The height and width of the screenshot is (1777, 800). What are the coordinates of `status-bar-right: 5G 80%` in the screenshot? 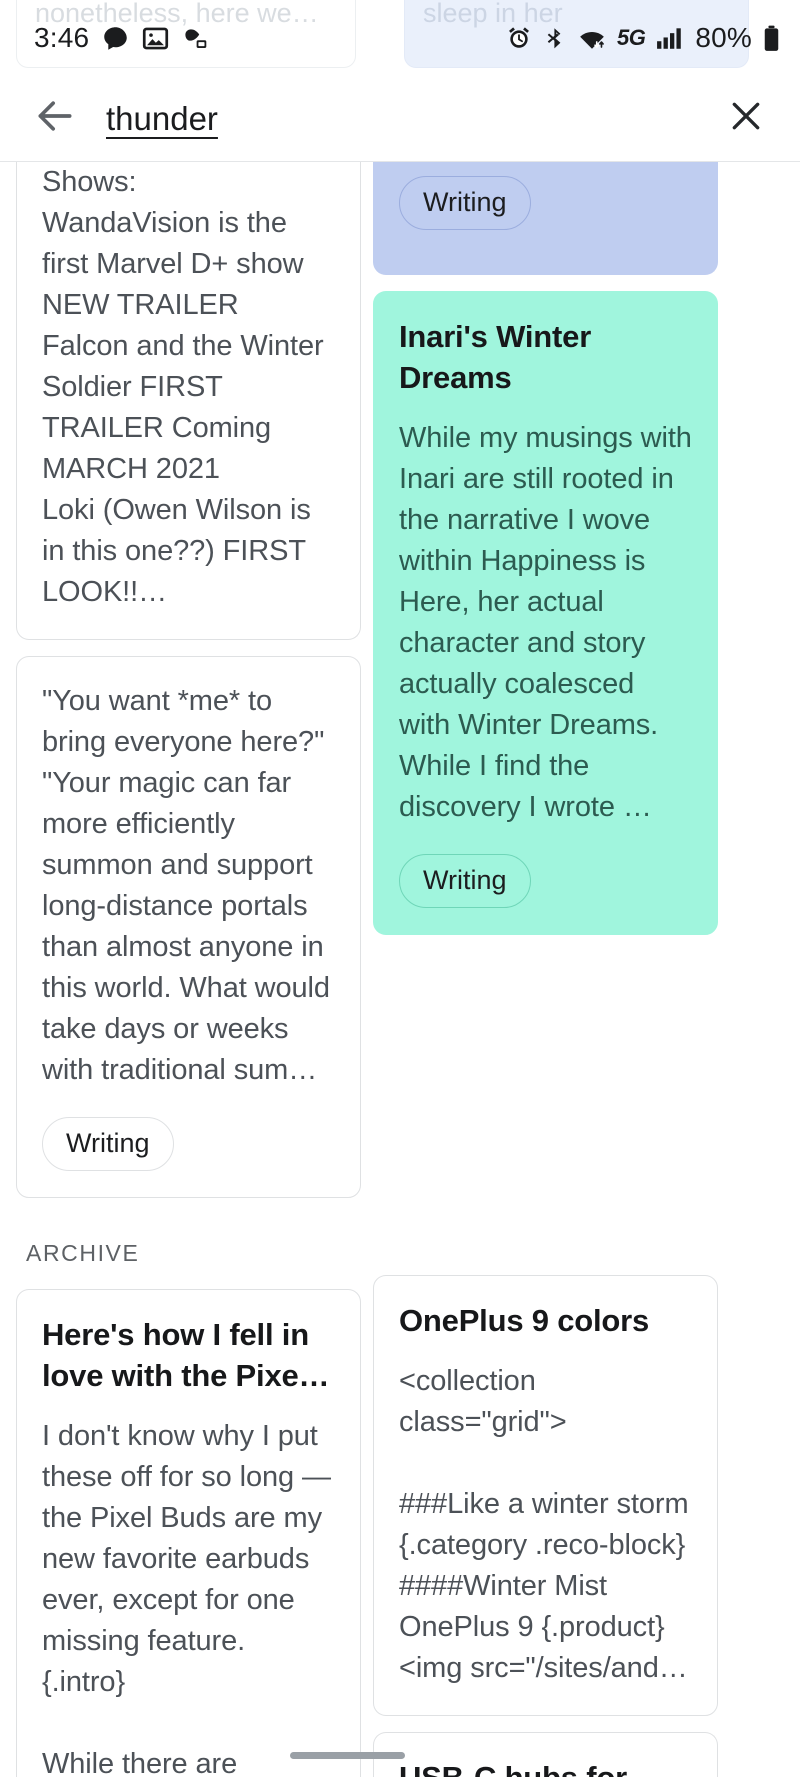 It's located at (643, 38).